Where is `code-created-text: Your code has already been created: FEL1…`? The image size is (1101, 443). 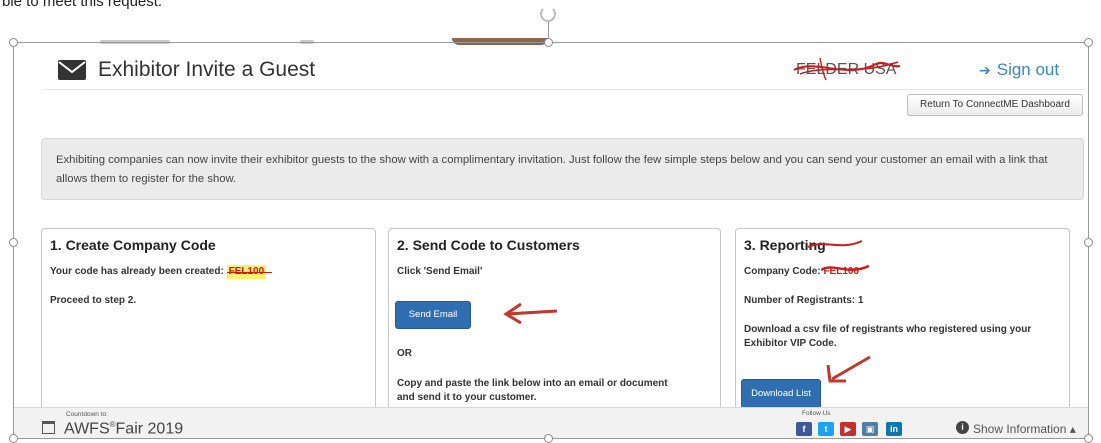
code-created-text: Your code has already been created: FEL1… is located at coordinates (208, 272).